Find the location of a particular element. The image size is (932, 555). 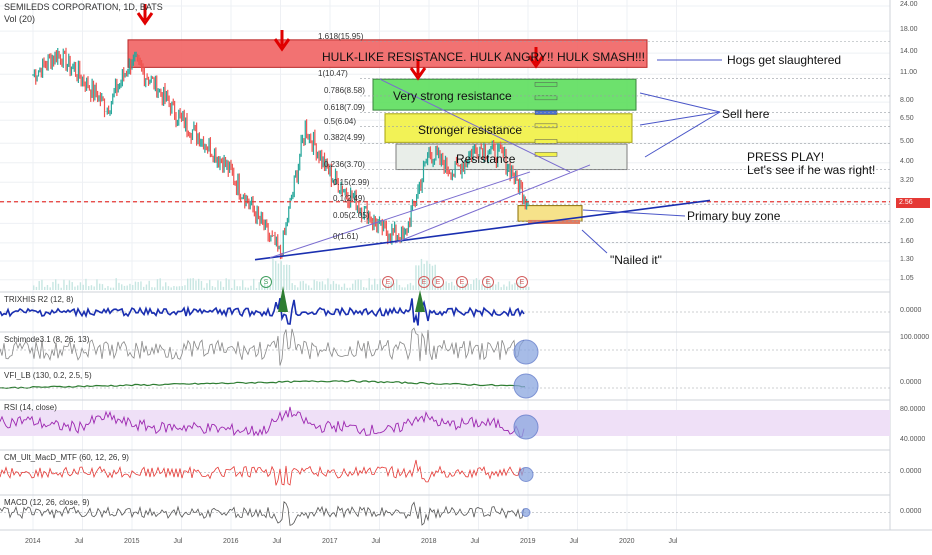

highlight-circle is located at coordinates (526, 386).